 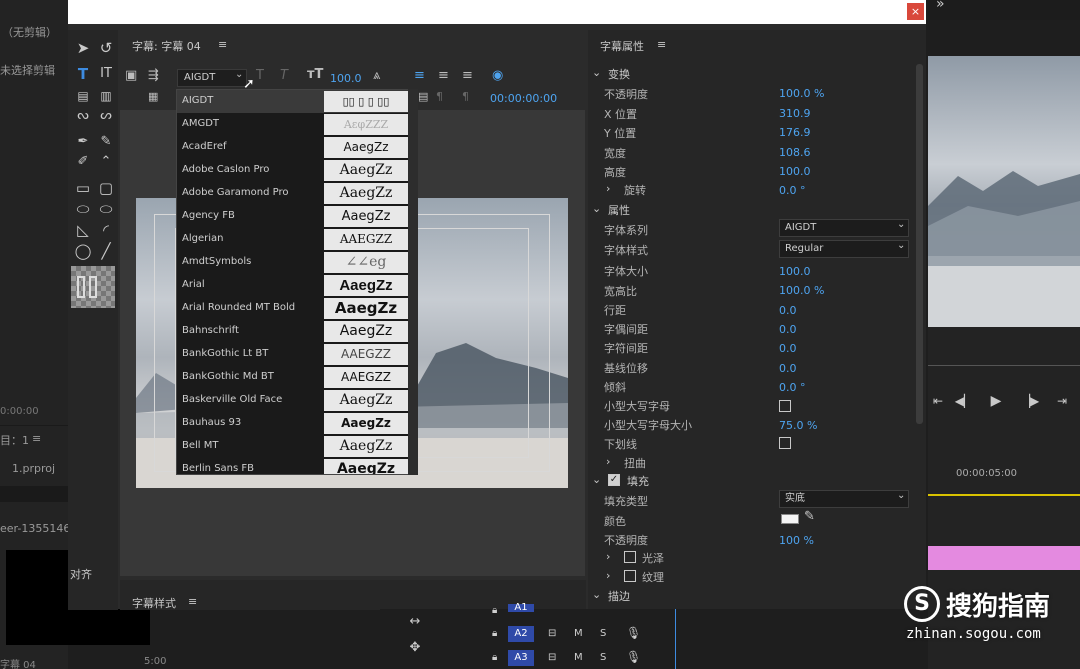 I want to click on project-file: 1.prproj, so click(x=33, y=468).